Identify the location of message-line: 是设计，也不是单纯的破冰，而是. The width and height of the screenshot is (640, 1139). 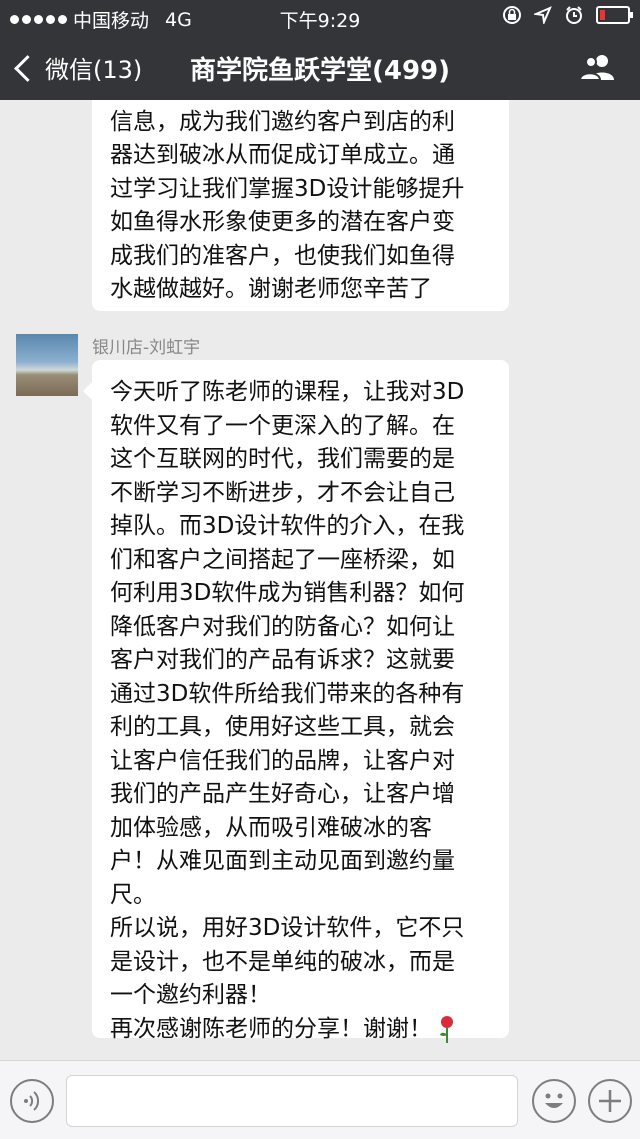
(282, 961).